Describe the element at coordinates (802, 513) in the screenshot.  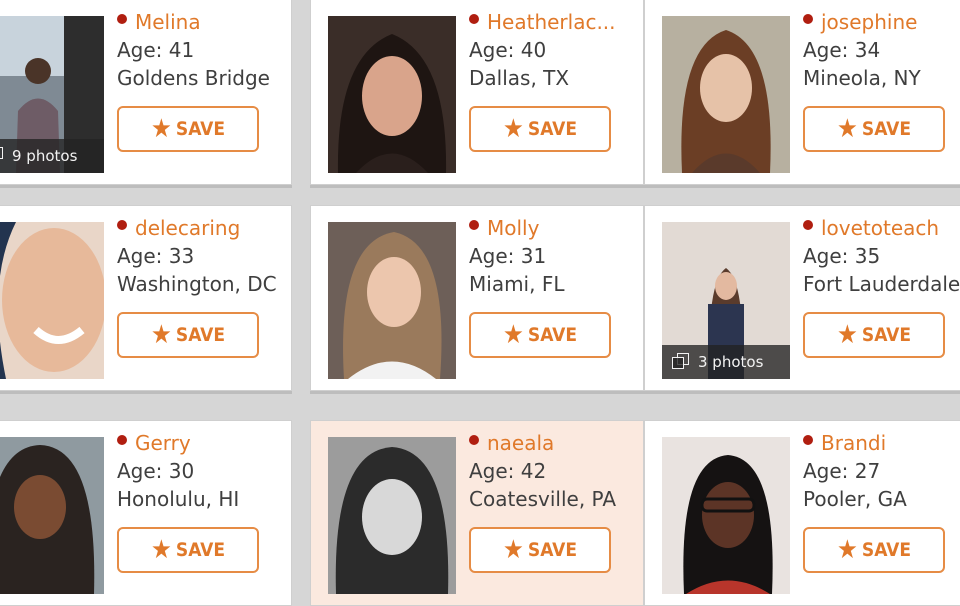
I see `profile-card: Brandi Age: 27 Pooler, GA ★ SAVE` at that location.